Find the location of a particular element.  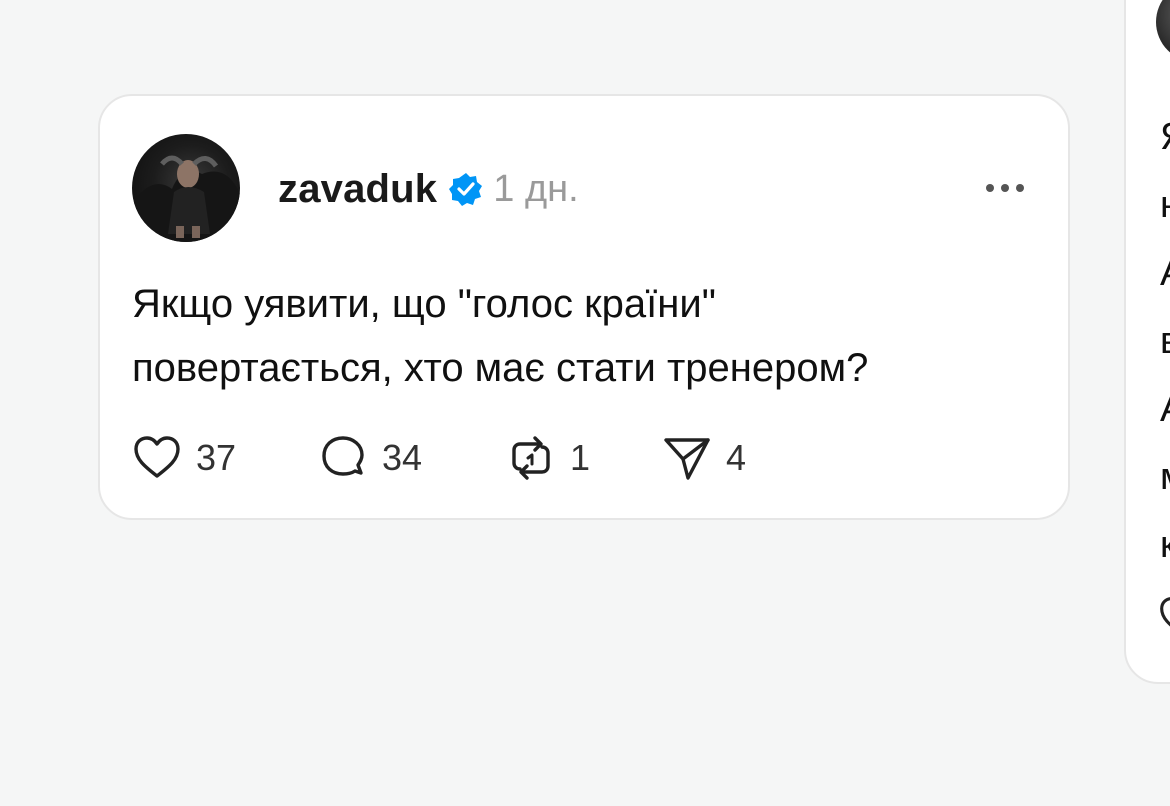

next-post-text: н is located at coordinates (1165, 205).